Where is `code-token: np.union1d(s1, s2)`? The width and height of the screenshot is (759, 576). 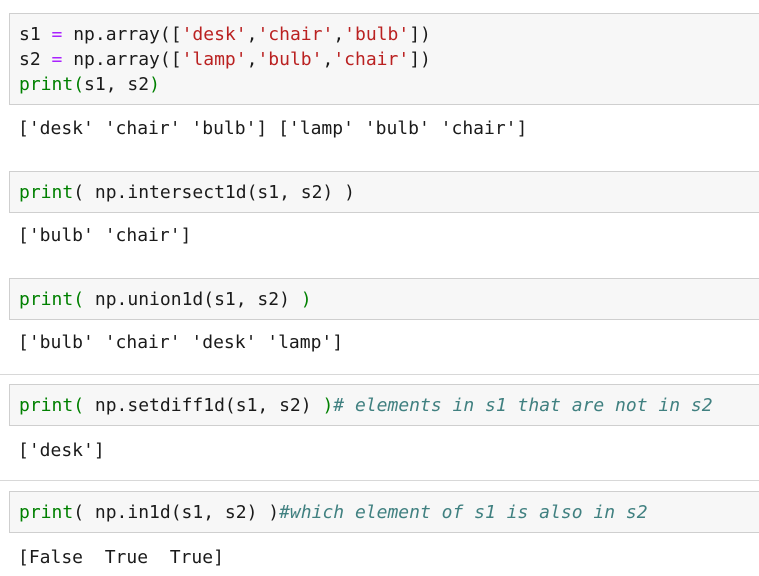
code-token: np.union1d(s1, s2) is located at coordinates (192, 299).